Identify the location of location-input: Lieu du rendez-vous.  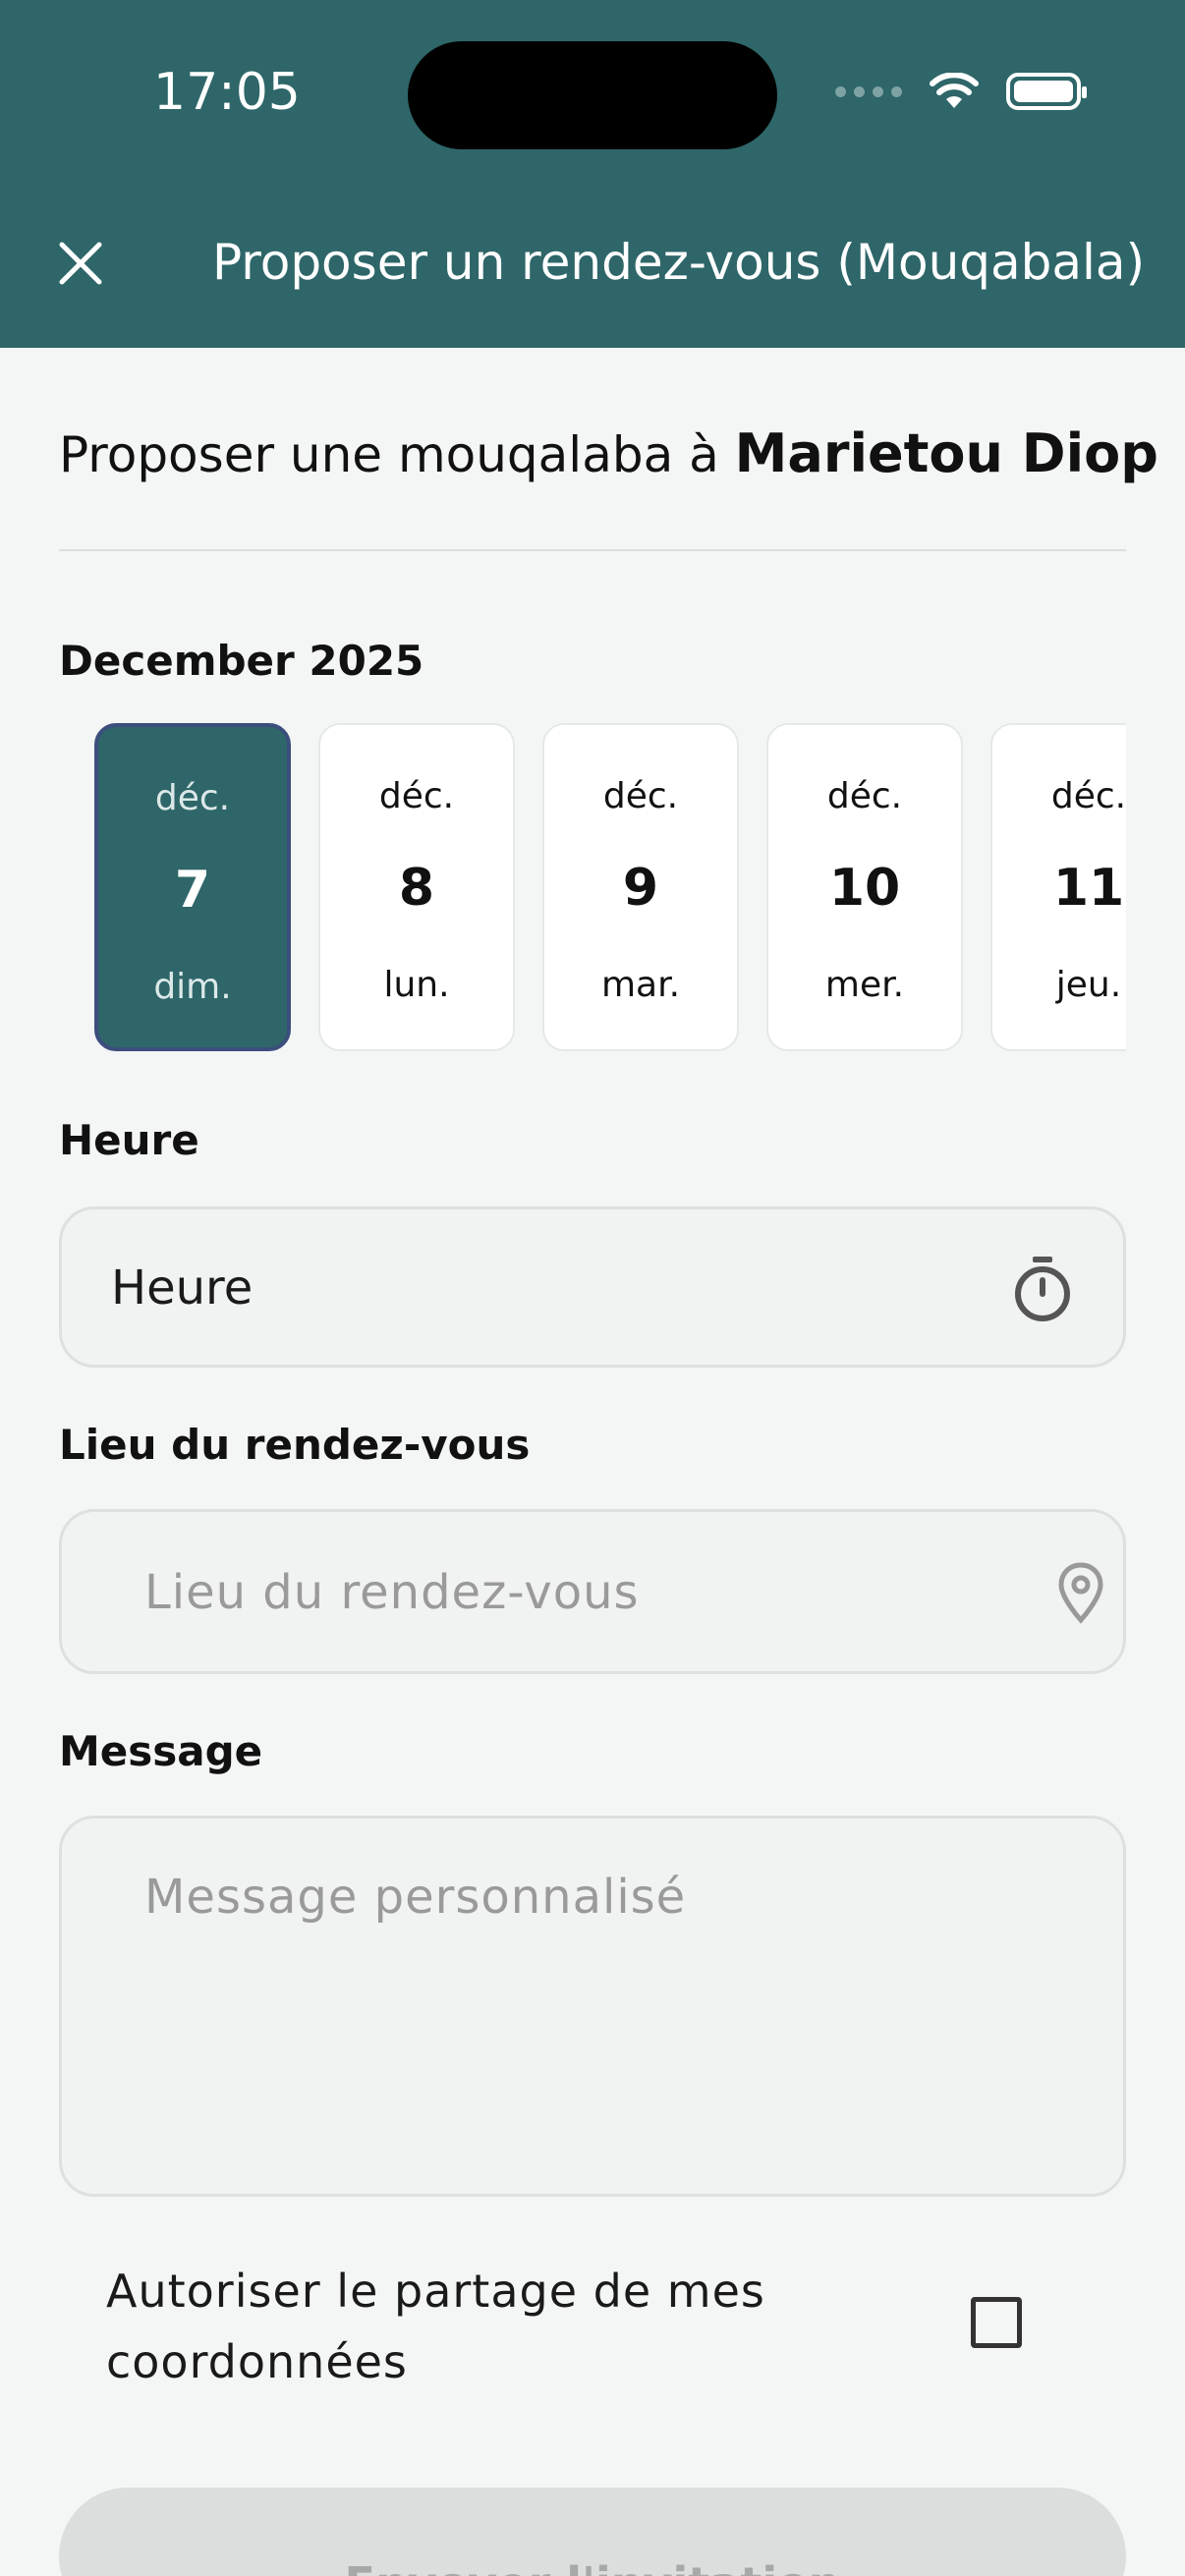
(592, 1591).